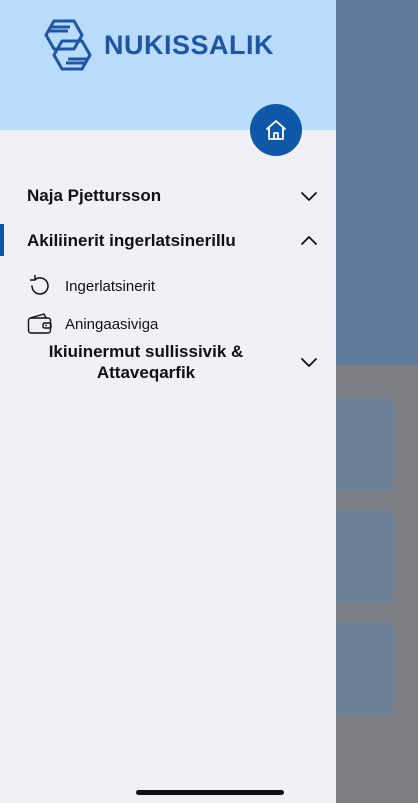 This screenshot has height=803, width=418. I want to click on home-button, so click(276, 130).